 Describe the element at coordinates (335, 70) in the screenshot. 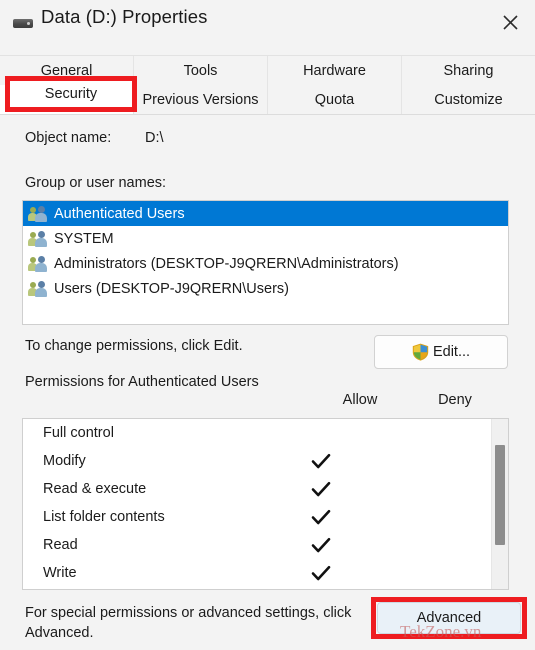

I see `tab-hardware: Hardware` at that location.